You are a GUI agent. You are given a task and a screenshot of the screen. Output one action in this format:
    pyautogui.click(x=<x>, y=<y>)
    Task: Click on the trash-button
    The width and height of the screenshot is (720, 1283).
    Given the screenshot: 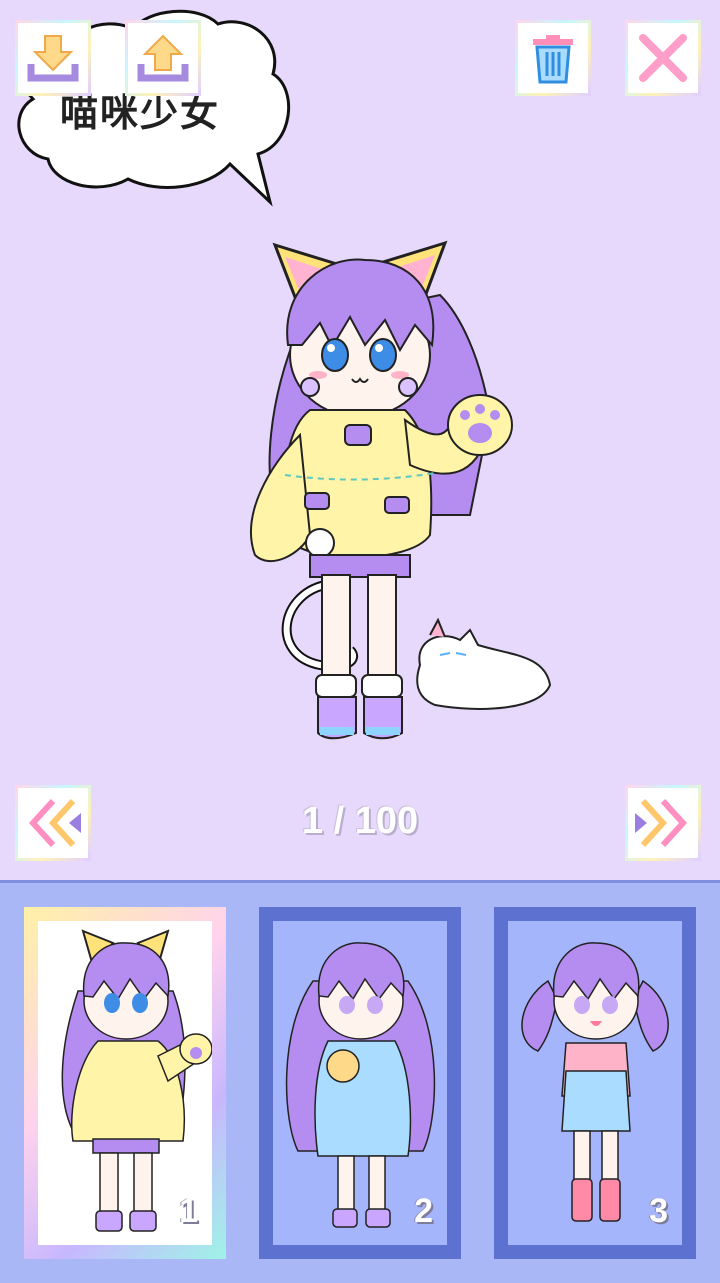 What is the action you would take?
    pyautogui.click(x=553, y=58)
    